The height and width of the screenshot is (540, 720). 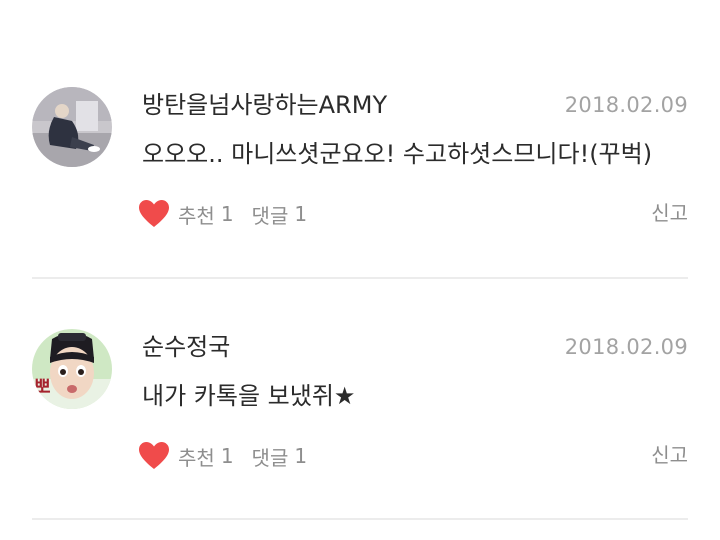 What do you see at coordinates (397, 154) in the screenshot?
I see `comment-text: 오오오.. 마니쓰셧군요오! 수고하셧스므니다!(꾸벅)` at bounding box center [397, 154].